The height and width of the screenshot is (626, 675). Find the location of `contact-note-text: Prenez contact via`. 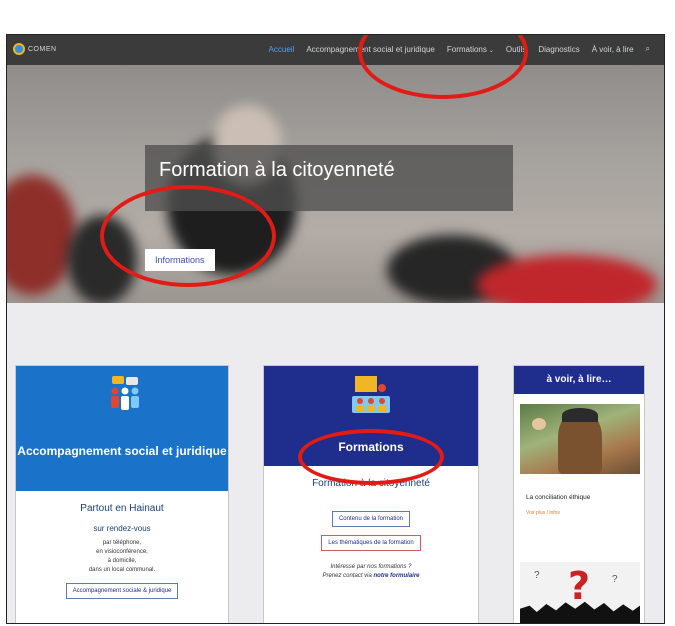

contact-note-text: Prenez contact via is located at coordinates (348, 576).